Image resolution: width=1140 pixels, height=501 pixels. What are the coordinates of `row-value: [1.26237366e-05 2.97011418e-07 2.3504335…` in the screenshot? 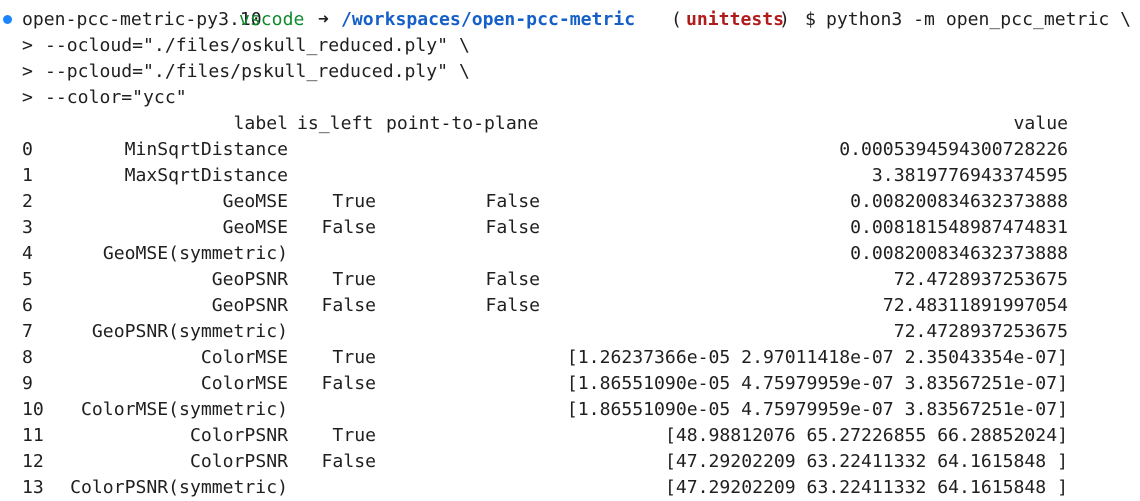 It's located at (817, 357).